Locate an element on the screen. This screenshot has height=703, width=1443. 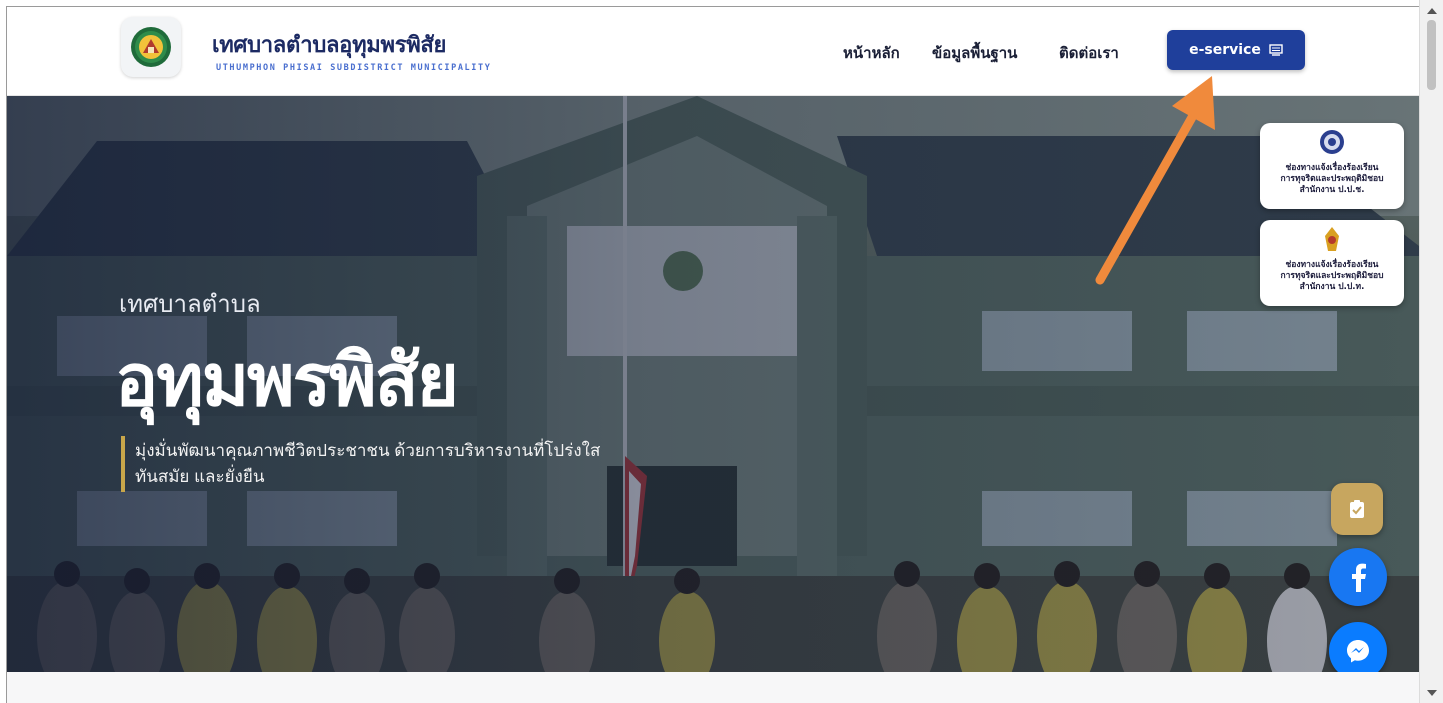
clipboard-check-icon is located at coordinates (1357, 509).